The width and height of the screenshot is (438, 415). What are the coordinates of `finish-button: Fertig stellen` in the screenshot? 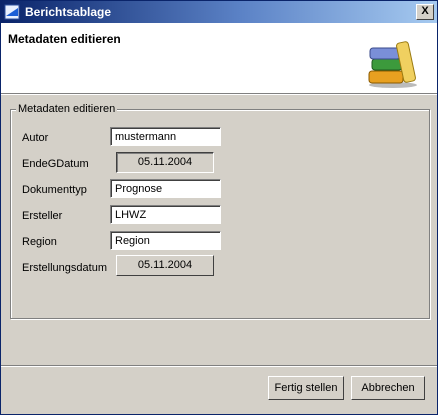 It's located at (306, 388).